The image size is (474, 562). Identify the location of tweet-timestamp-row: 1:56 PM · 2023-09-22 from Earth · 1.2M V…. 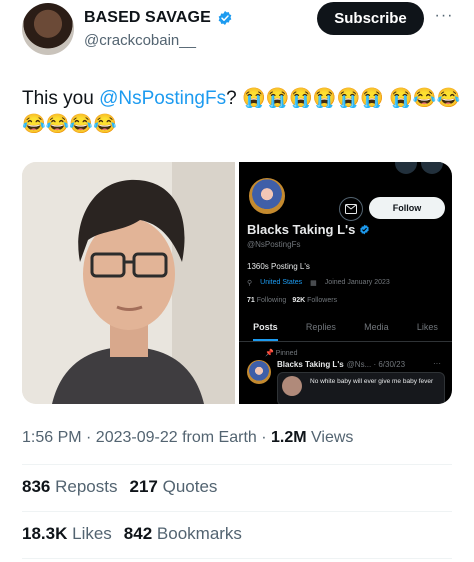
(187, 438).